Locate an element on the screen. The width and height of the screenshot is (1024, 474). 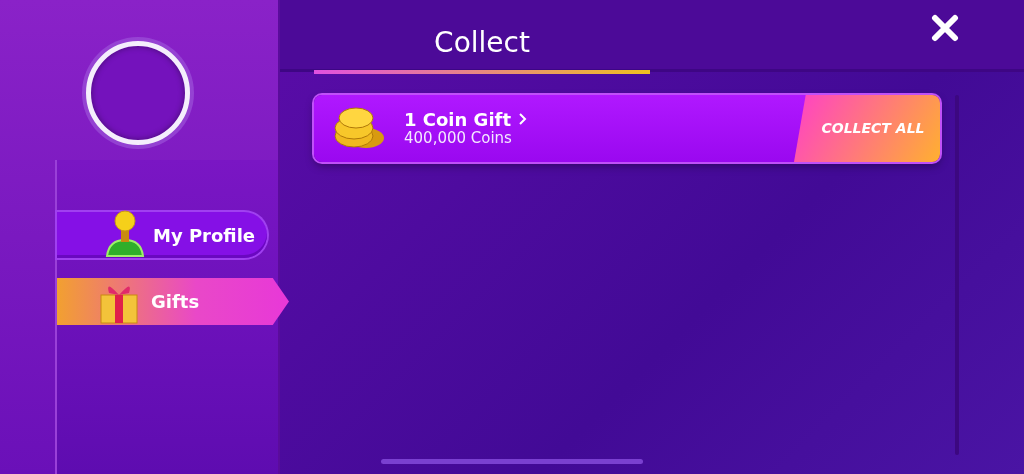
close-icon is located at coordinates (945, 28).